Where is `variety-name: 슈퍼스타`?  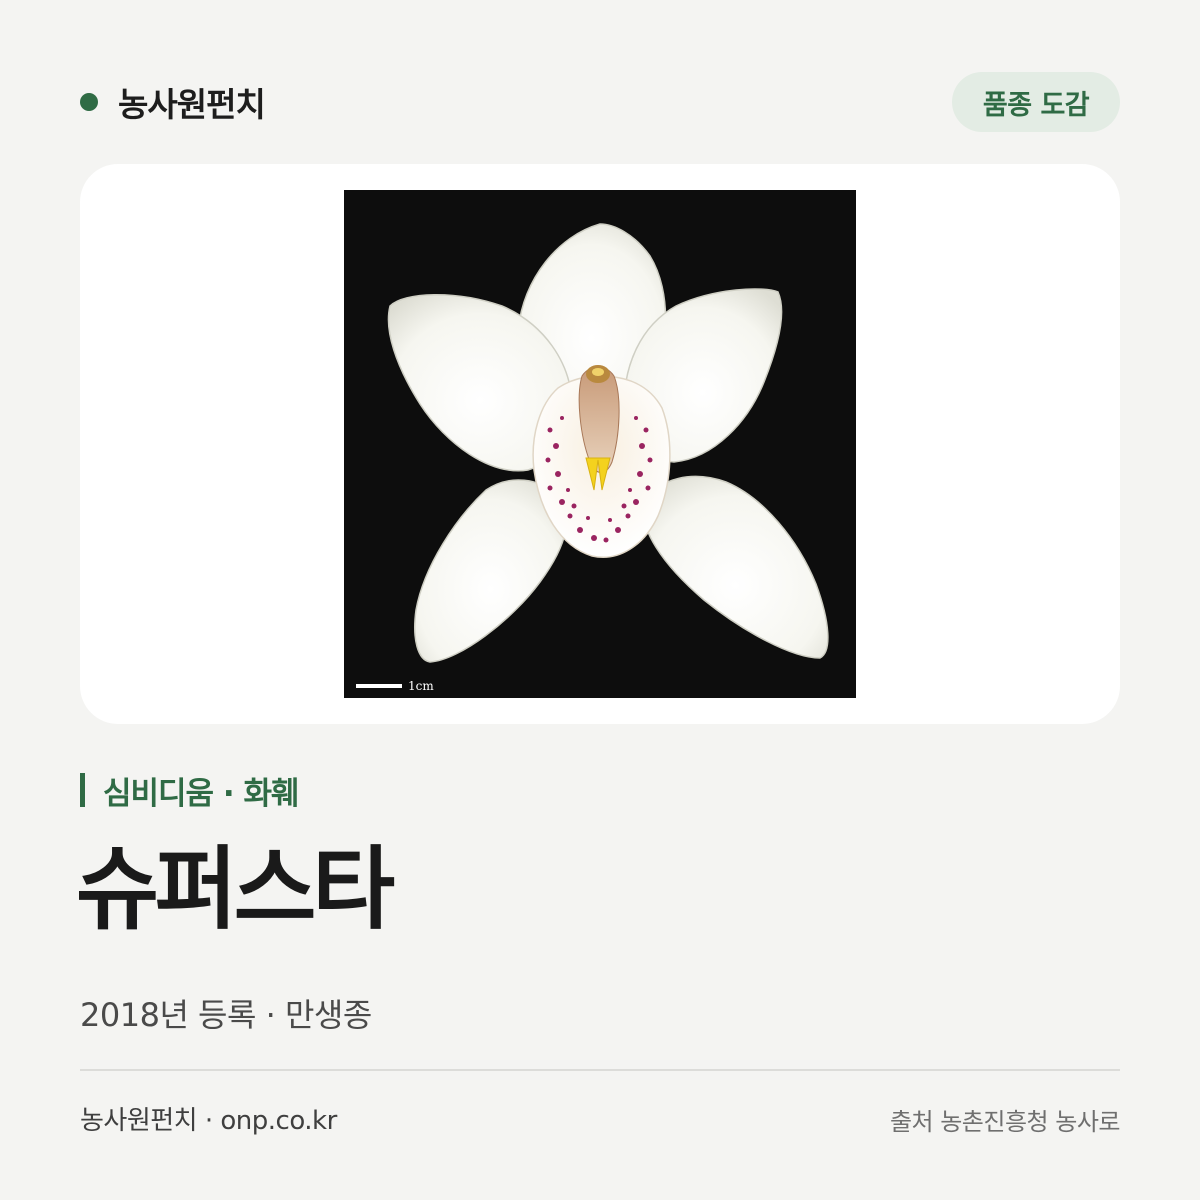
variety-name: 슈퍼스타 is located at coordinates (235, 889).